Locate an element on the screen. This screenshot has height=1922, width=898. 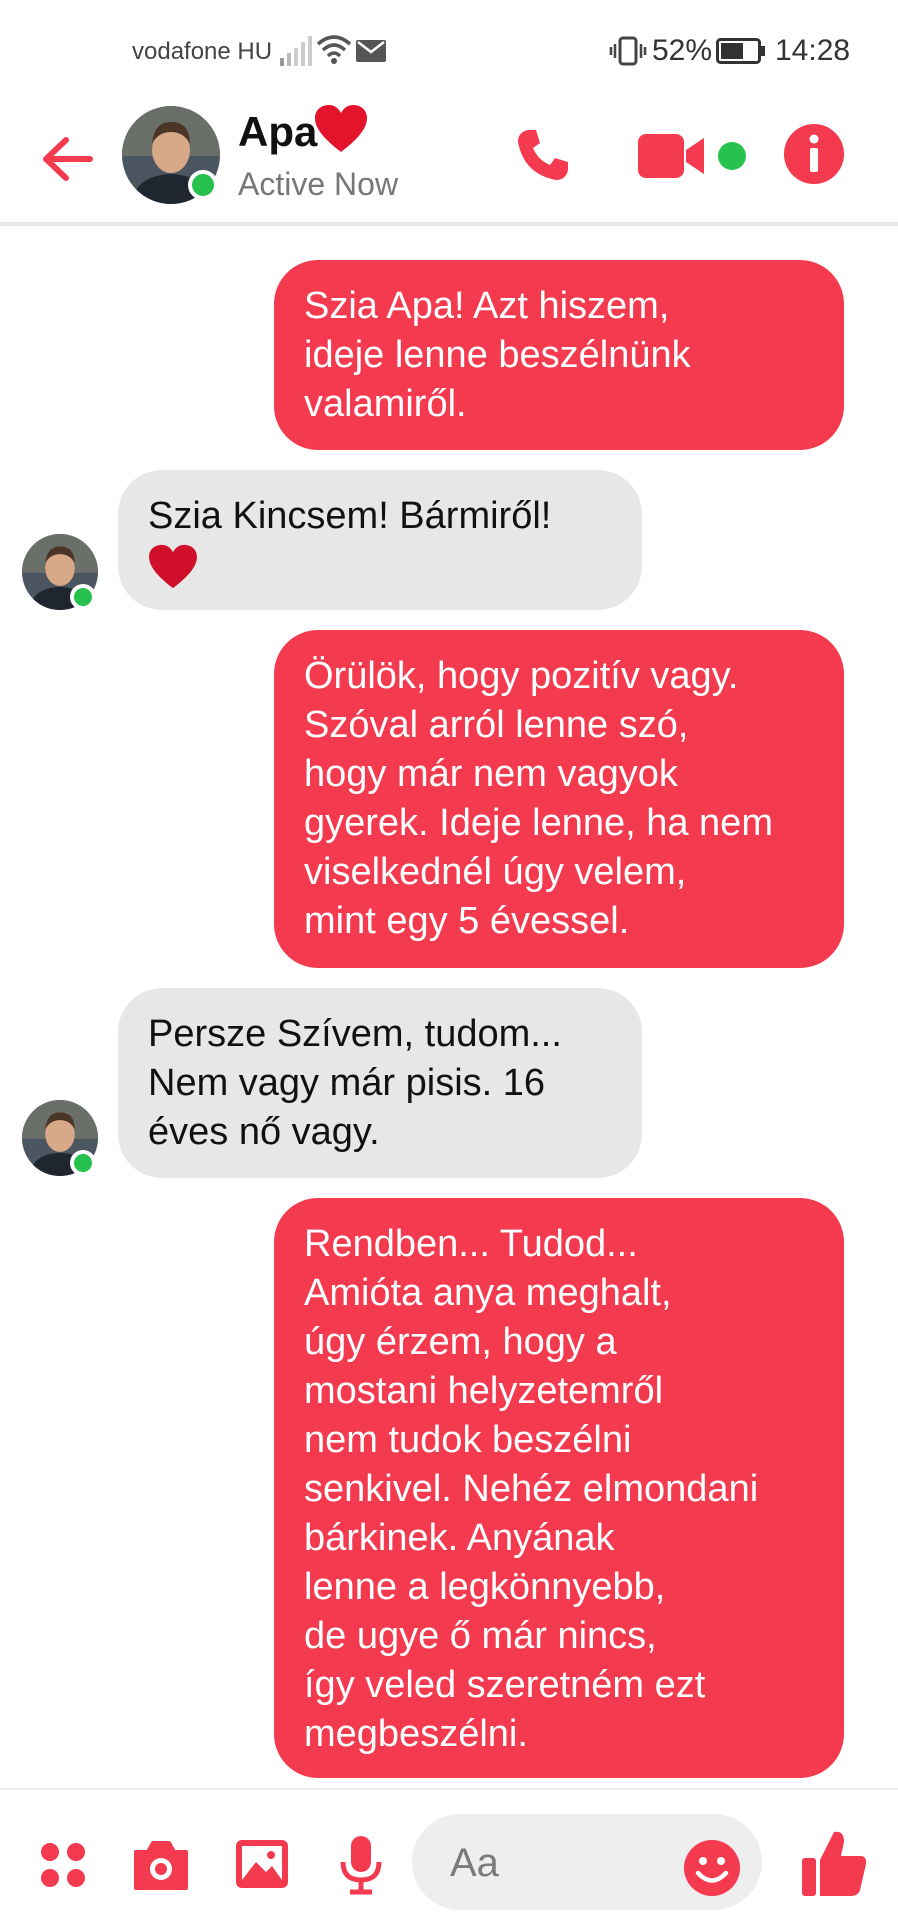
message-line: hogy már nem vagyok is located at coordinates (491, 774).